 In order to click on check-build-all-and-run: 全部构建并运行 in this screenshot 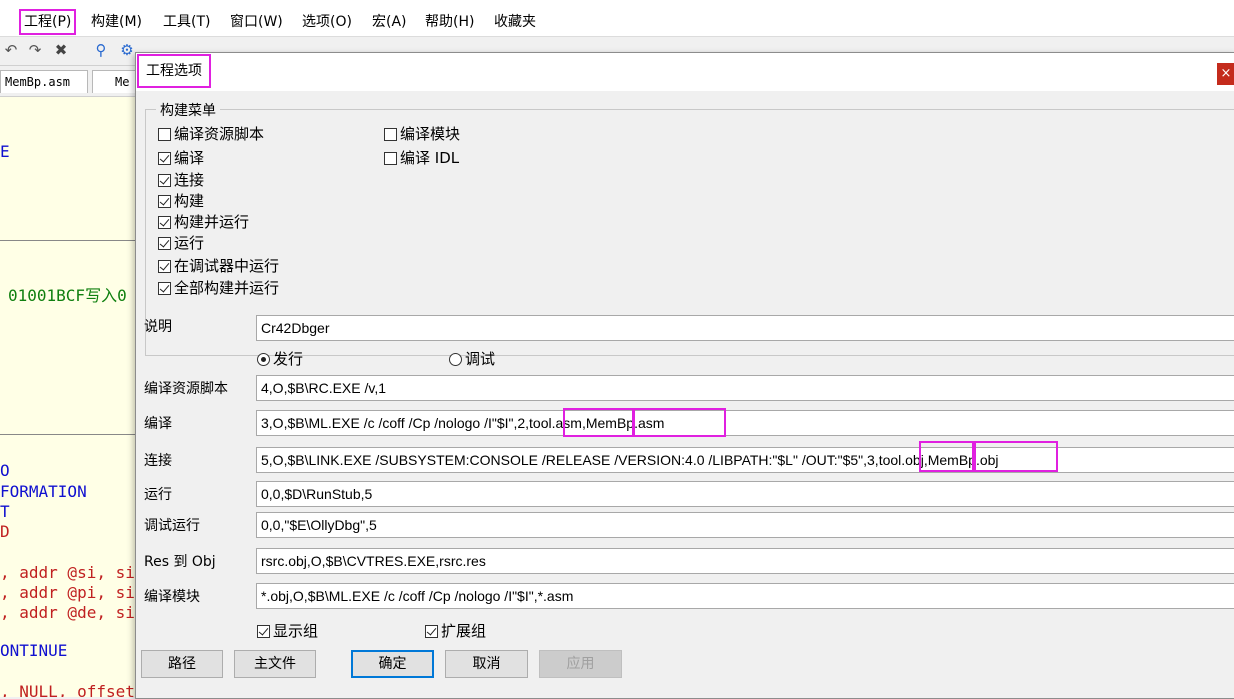, I will do `click(218, 288)`.